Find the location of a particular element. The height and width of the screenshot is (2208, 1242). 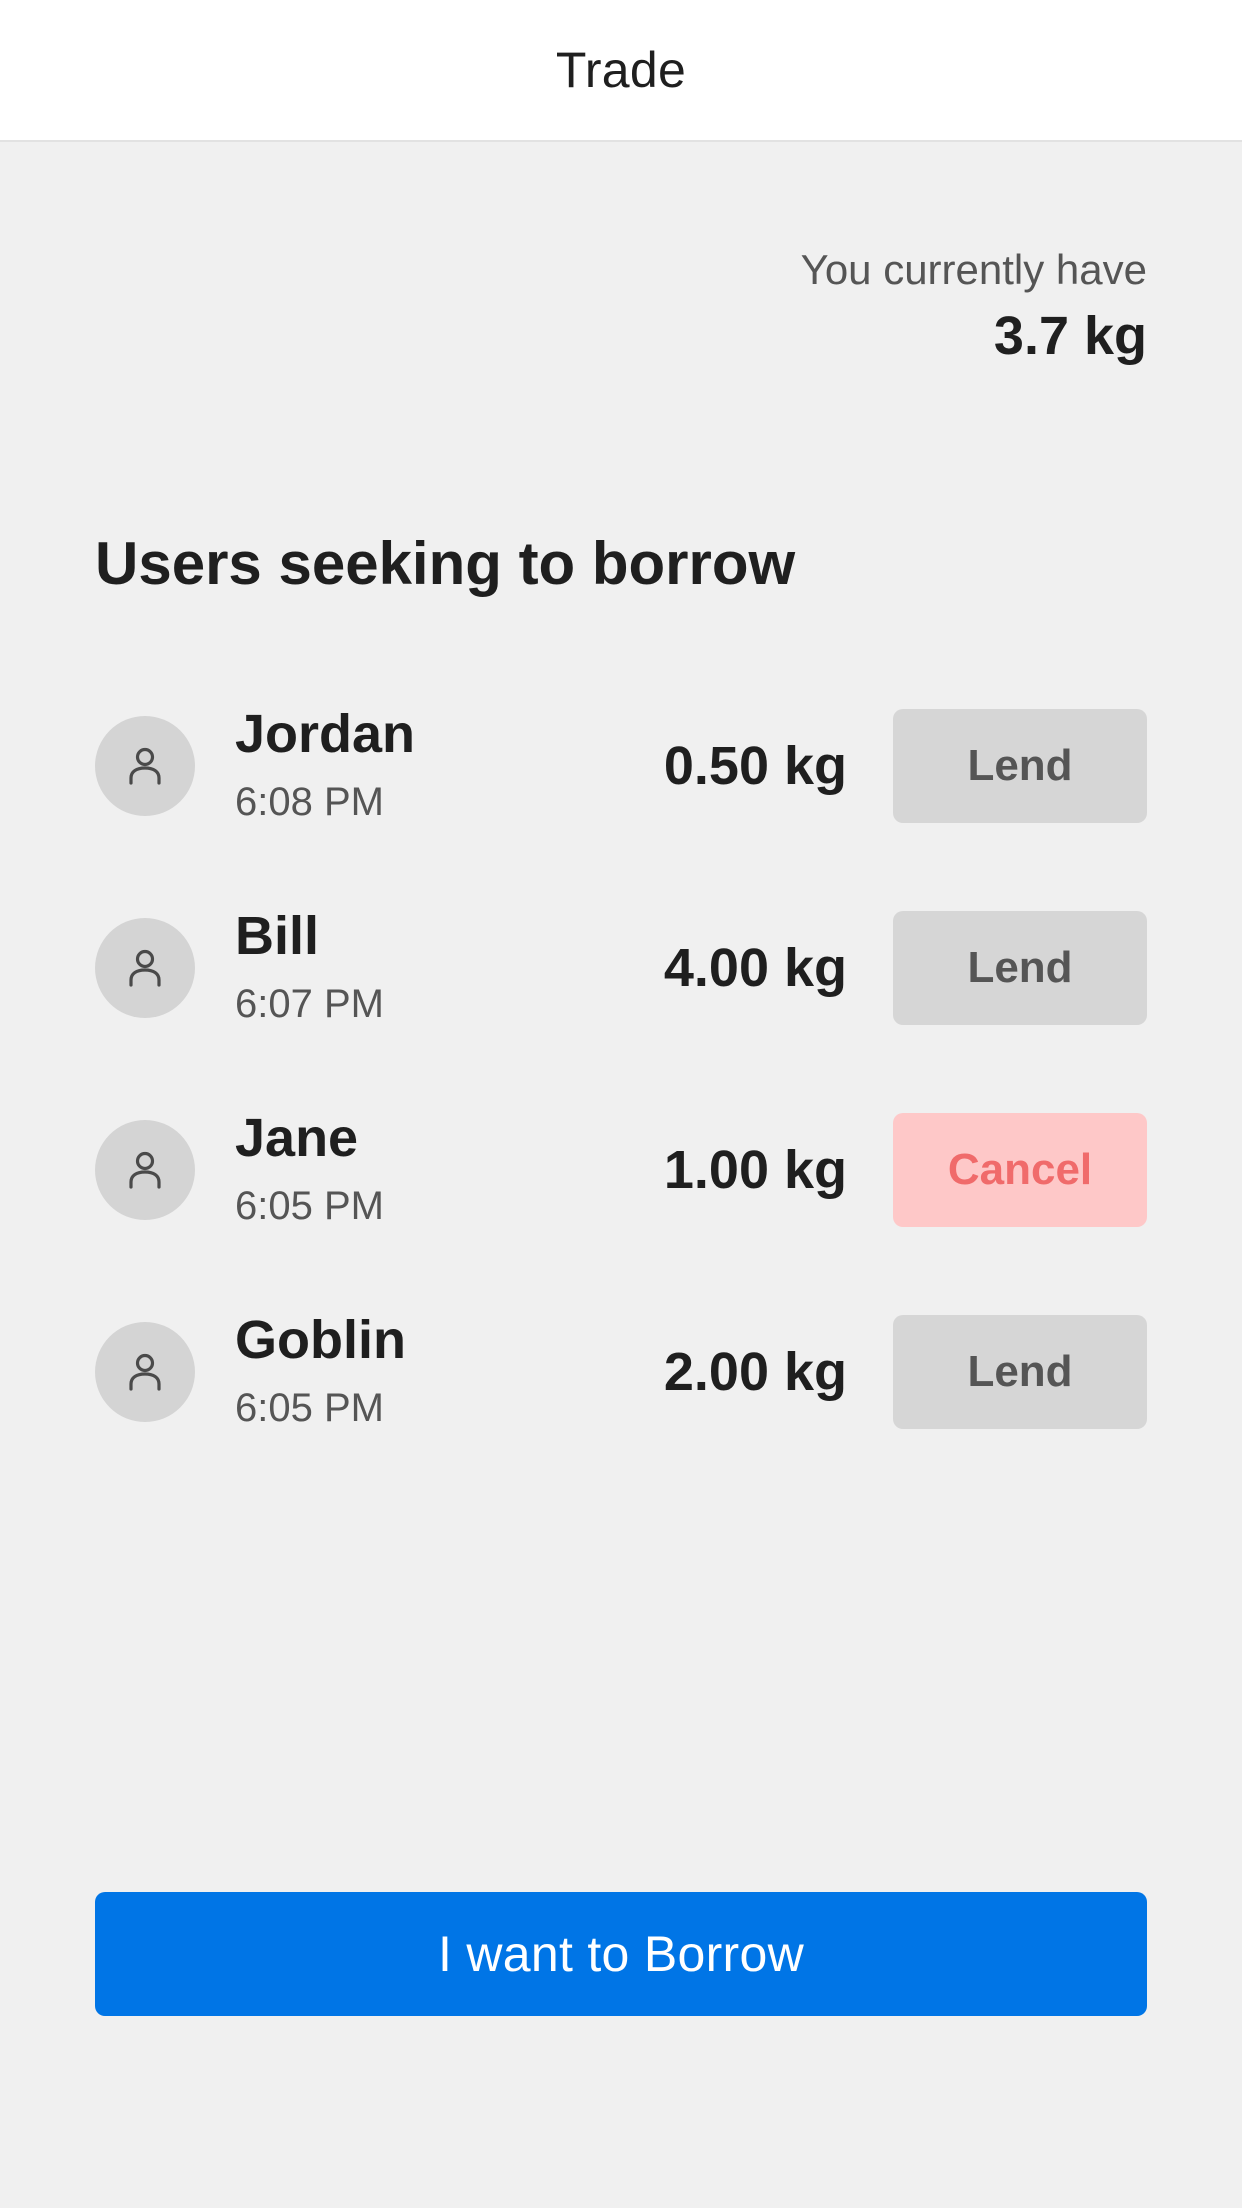

request-amount: 1.00 kg is located at coordinates (755, 1170).